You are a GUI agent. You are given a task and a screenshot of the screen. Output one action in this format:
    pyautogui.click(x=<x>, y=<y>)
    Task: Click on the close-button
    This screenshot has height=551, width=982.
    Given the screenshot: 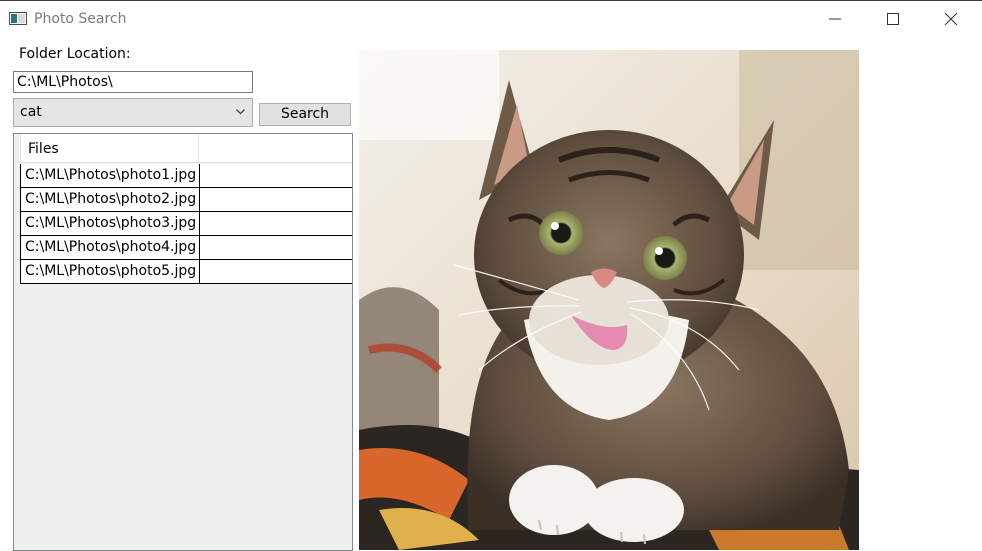 What is the action you would take?
    pyautogui.click(x=951, y=19)
    